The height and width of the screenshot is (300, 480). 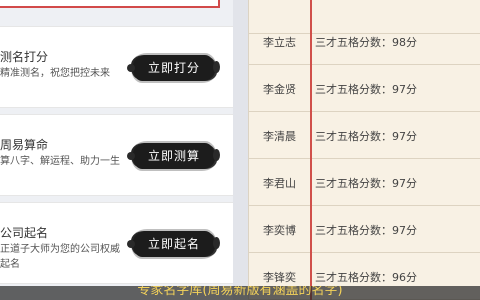 I want to click on service-description: 精准测名，祝您把控未来, so click(x=55, y=73).